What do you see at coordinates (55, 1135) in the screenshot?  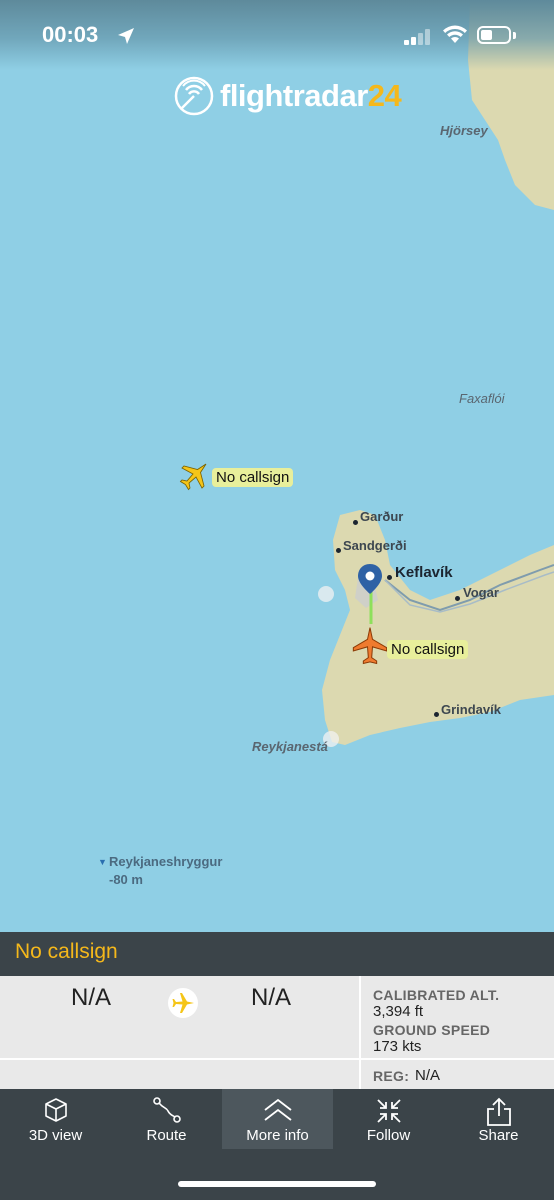 I see `tab-label: 3D view` at bounding box center [55, 1135].